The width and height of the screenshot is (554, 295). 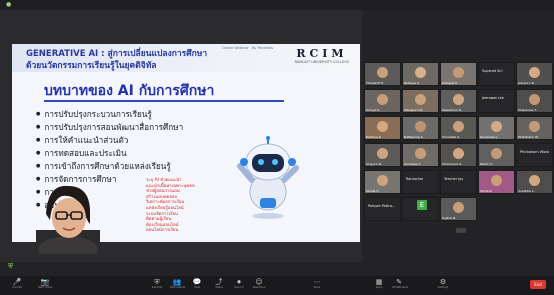 I want to click on participant-tile: Teacher Joy, so click(x=458, y=182).